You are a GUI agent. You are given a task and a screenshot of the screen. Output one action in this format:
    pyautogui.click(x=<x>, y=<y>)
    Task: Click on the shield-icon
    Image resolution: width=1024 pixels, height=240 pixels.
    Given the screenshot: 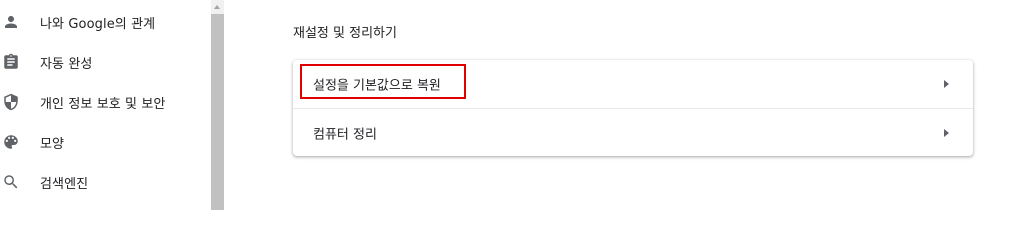 What is the action you would take?
    pyautogui.click(x=11, y=102)
    